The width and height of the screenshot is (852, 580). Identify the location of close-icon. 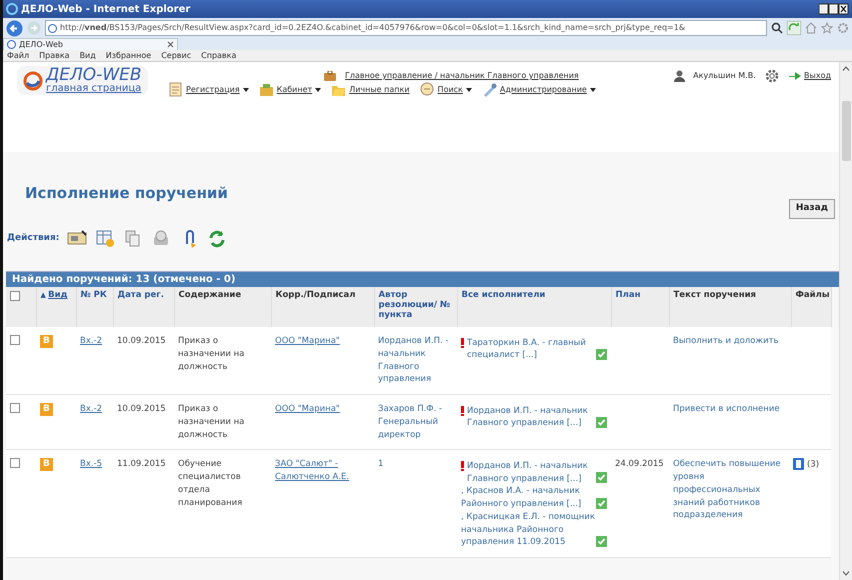
(170, 44).